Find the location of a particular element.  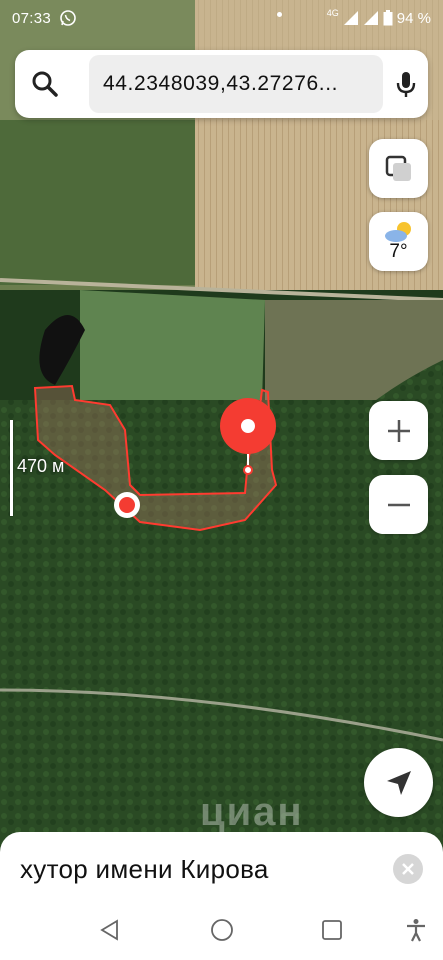

minus-icon is located at coordinates (398, 504).